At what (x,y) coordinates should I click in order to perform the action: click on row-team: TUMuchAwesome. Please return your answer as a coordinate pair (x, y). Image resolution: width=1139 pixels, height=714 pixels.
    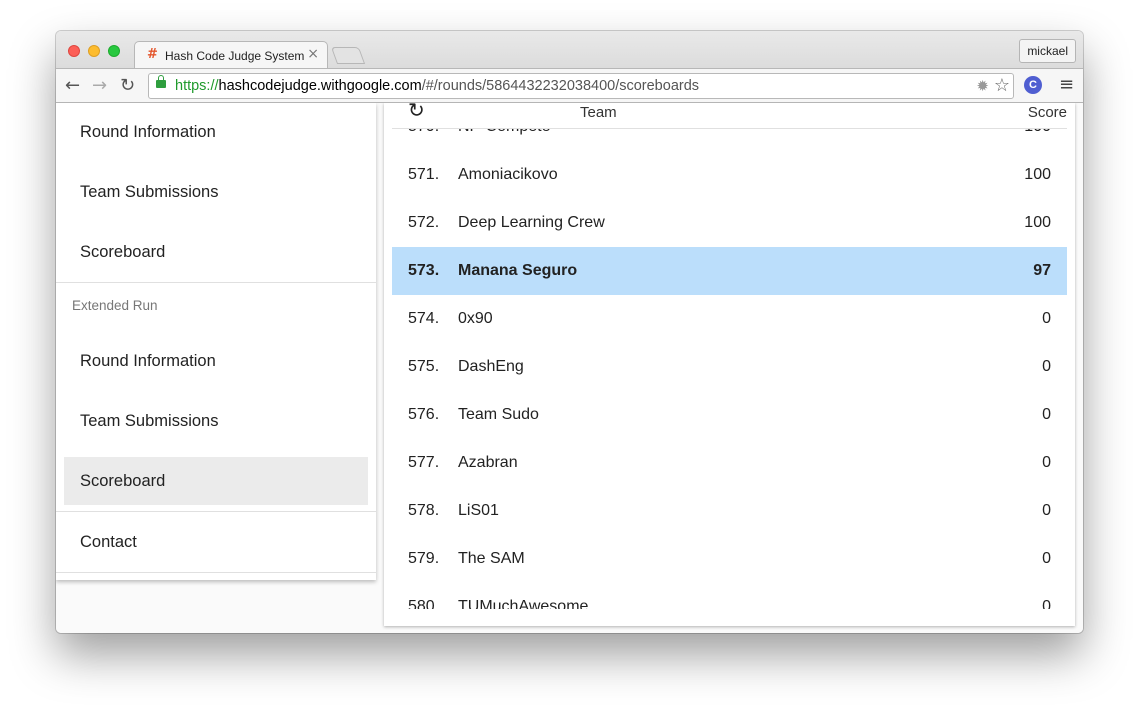
    Looking at the image, I should click on (523, 603).